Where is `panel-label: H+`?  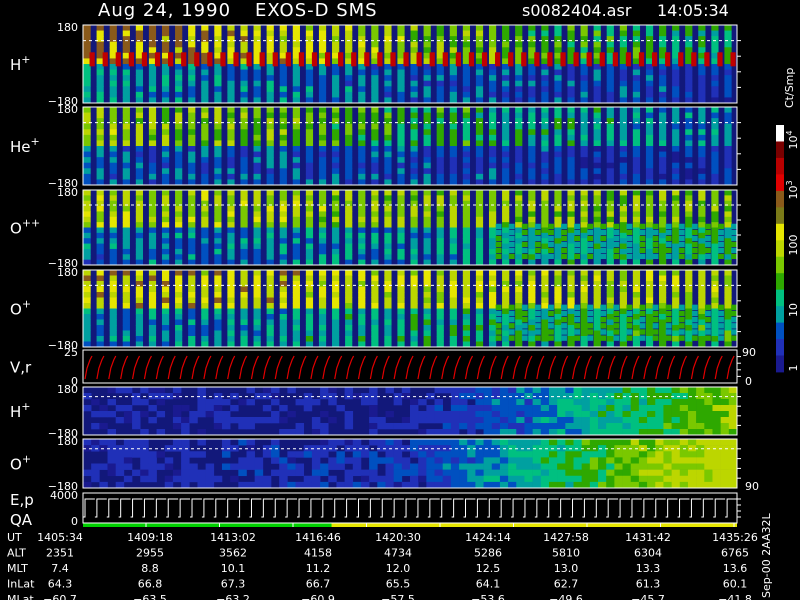 panel-label: H+ is located at coordinates (20, 410).